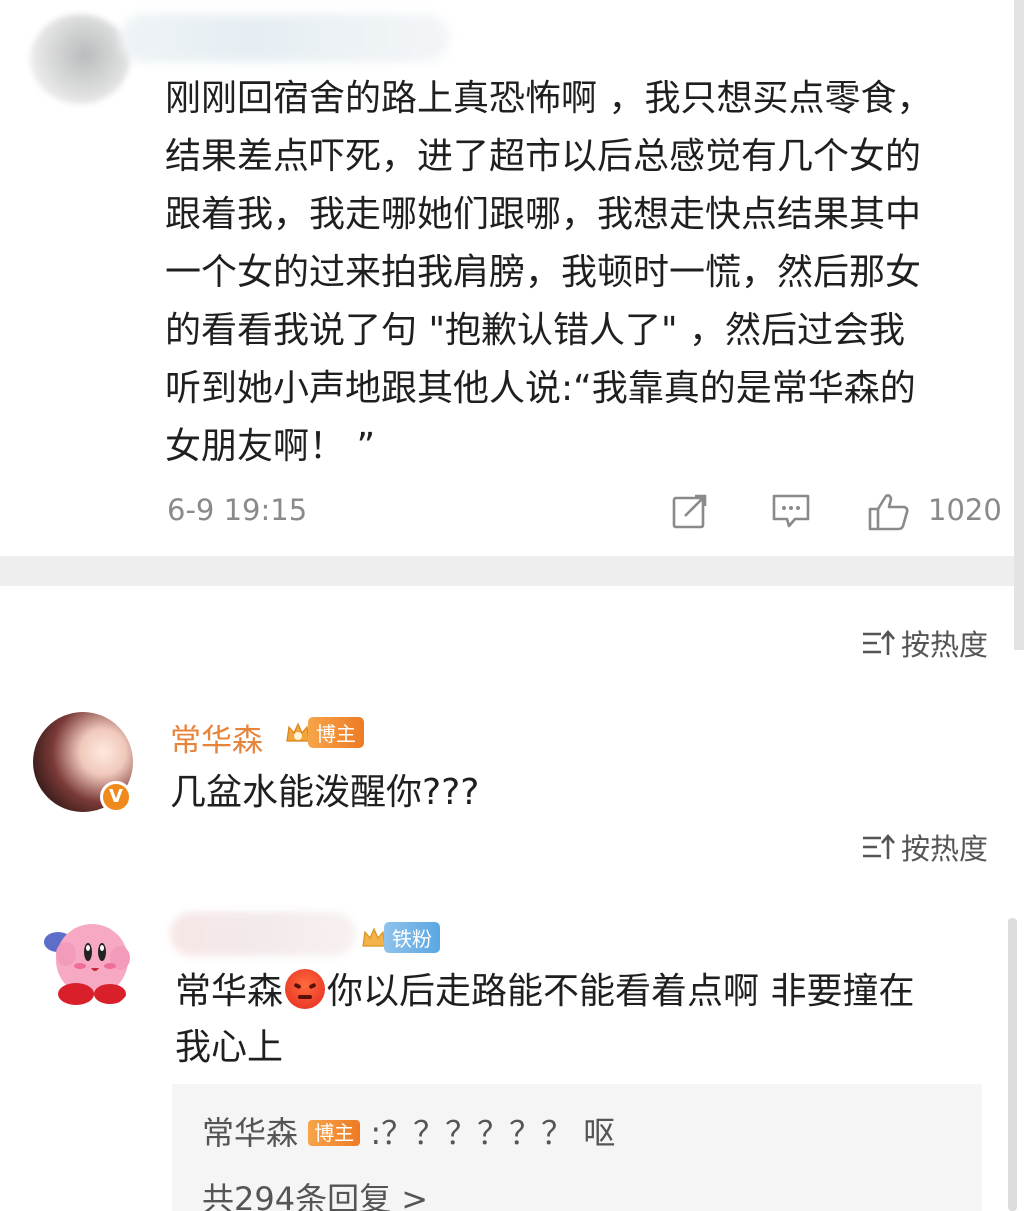 Image resolution: width=1024 pixels, height=1211 pixels. I want to click on reply-preview: 常华森 博主 :？？？？？？ 呕 共294条回复 >, so click(577, 1147).